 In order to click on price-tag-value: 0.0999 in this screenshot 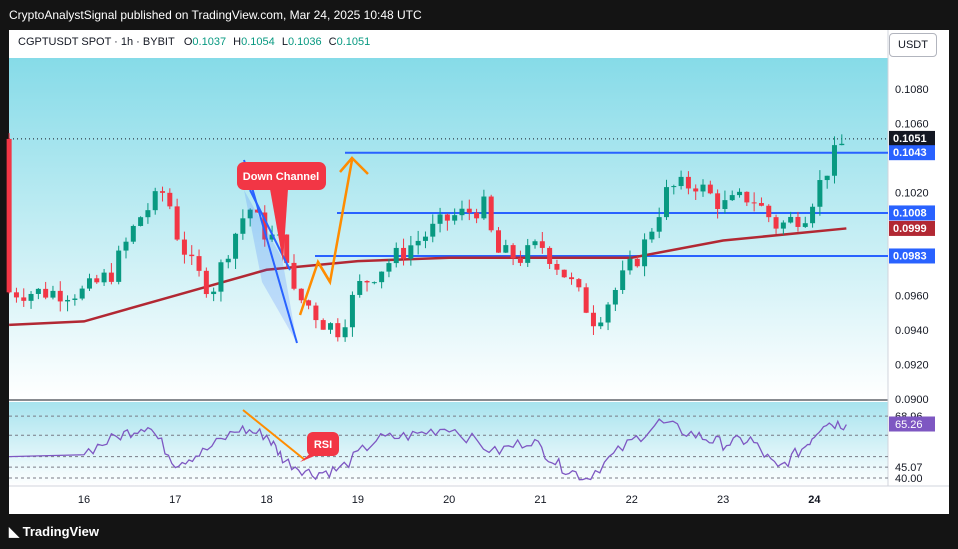, I will do `click(910, 229)`.